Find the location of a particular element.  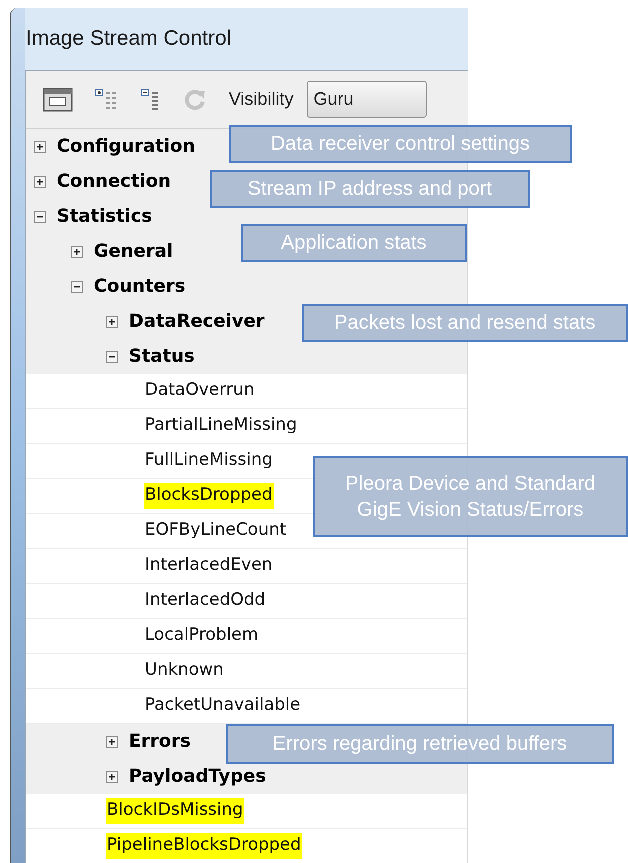

expand-all-icon is located at coordinates (107, 100).